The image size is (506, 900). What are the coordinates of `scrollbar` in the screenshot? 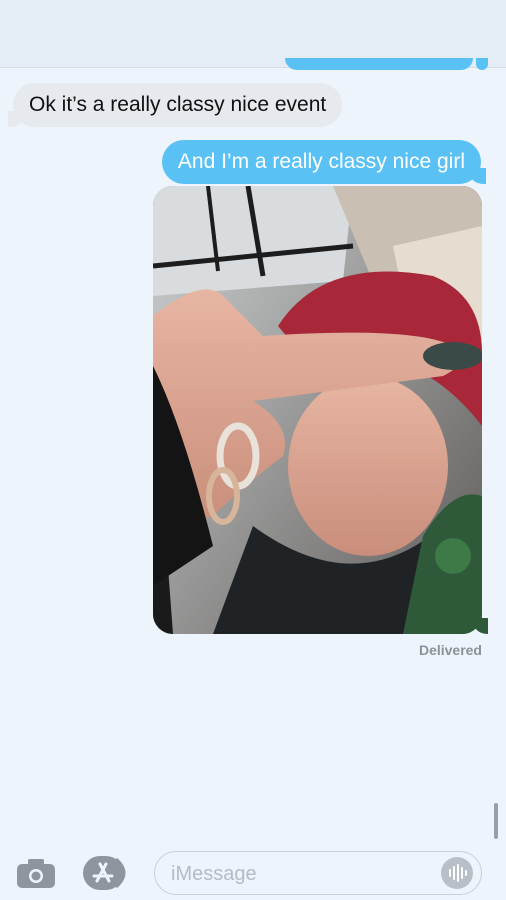 It's located at (496, 821).